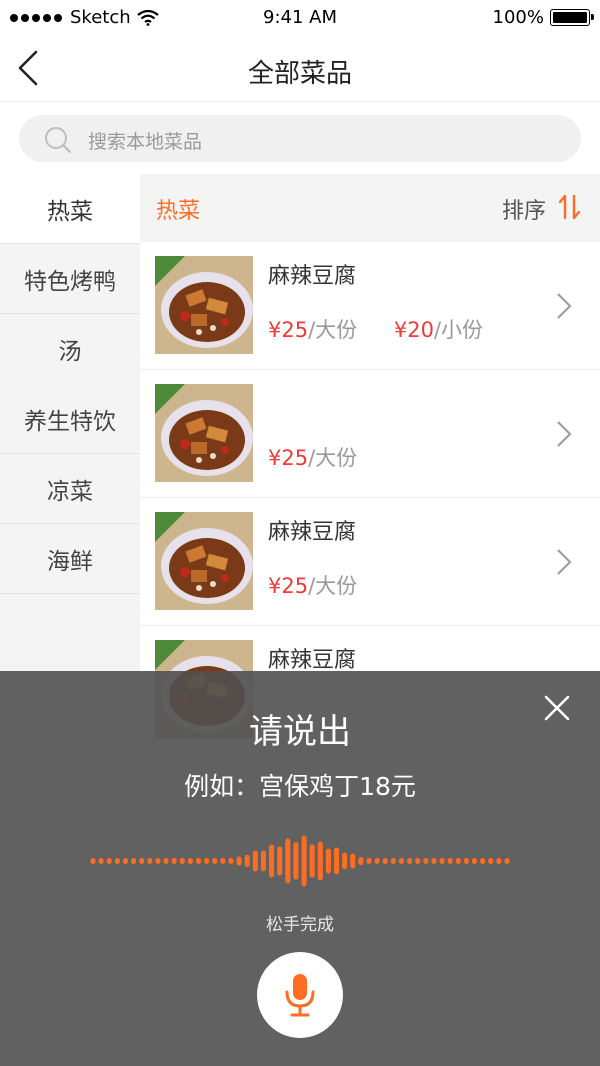  Describe the element at coordinates (370, 306) in the screenshot. I see `dish-item: 麻辣豆腐 ¥25/大份 ¥20/小份` at that location.